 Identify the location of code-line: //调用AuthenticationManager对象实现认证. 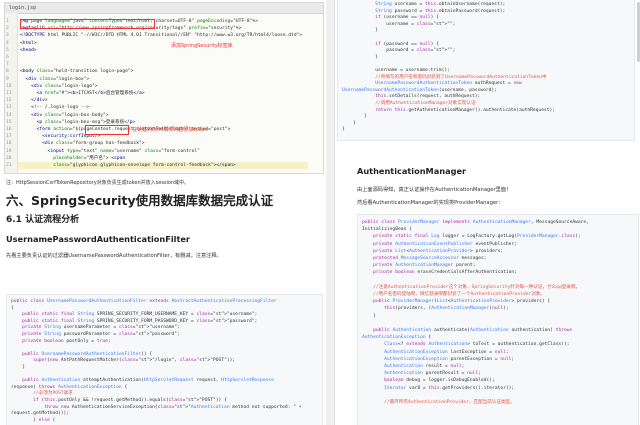
(425, 103).